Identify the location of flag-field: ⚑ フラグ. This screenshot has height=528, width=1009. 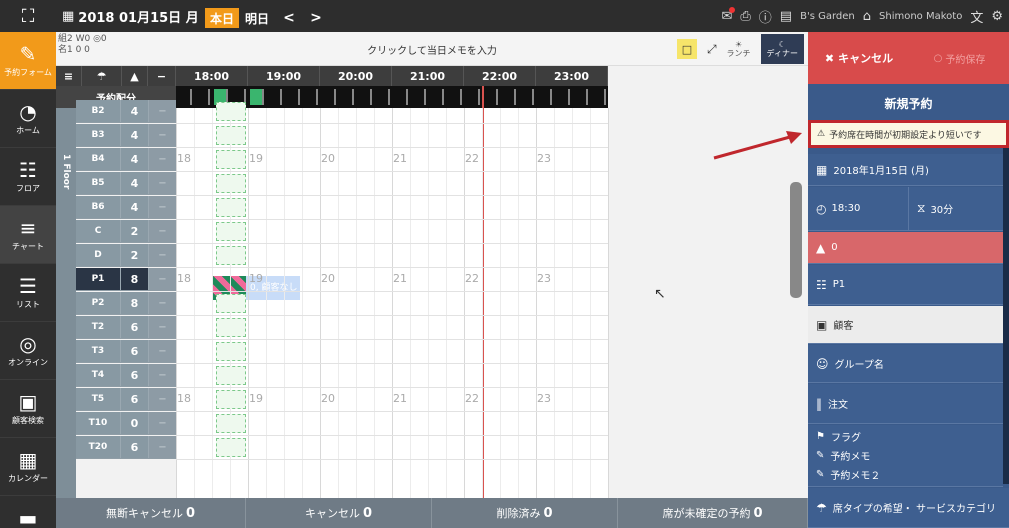
(838, 436).